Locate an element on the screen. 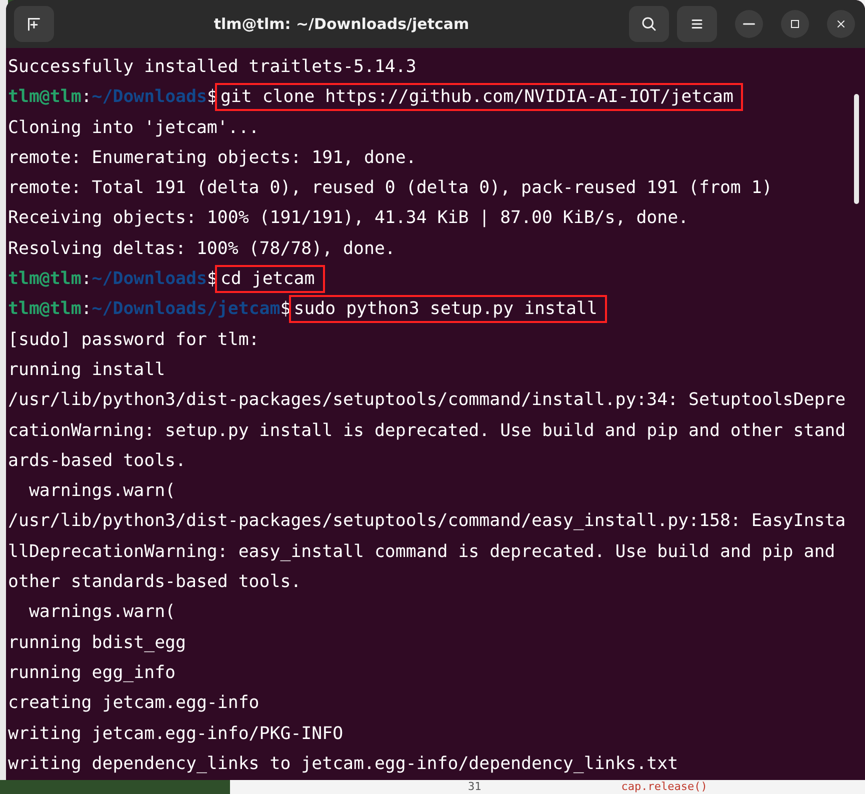 This screenshot has height=794, width=865. search-icon is located at coordinates (649, 24).